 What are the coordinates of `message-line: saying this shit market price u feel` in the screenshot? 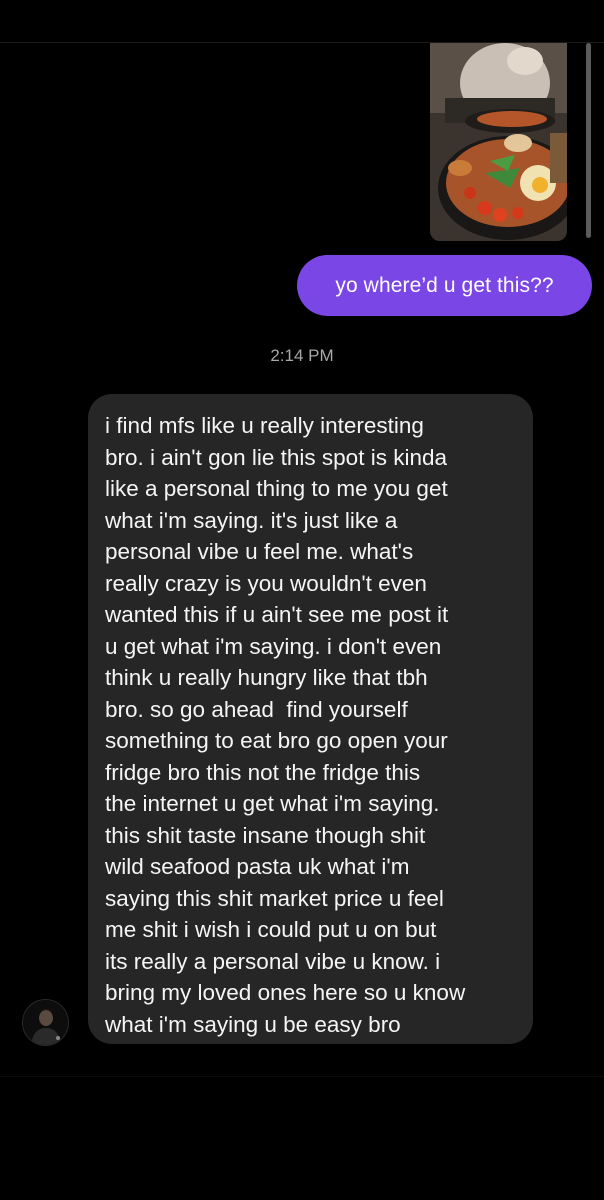 It's located at (274, 898).